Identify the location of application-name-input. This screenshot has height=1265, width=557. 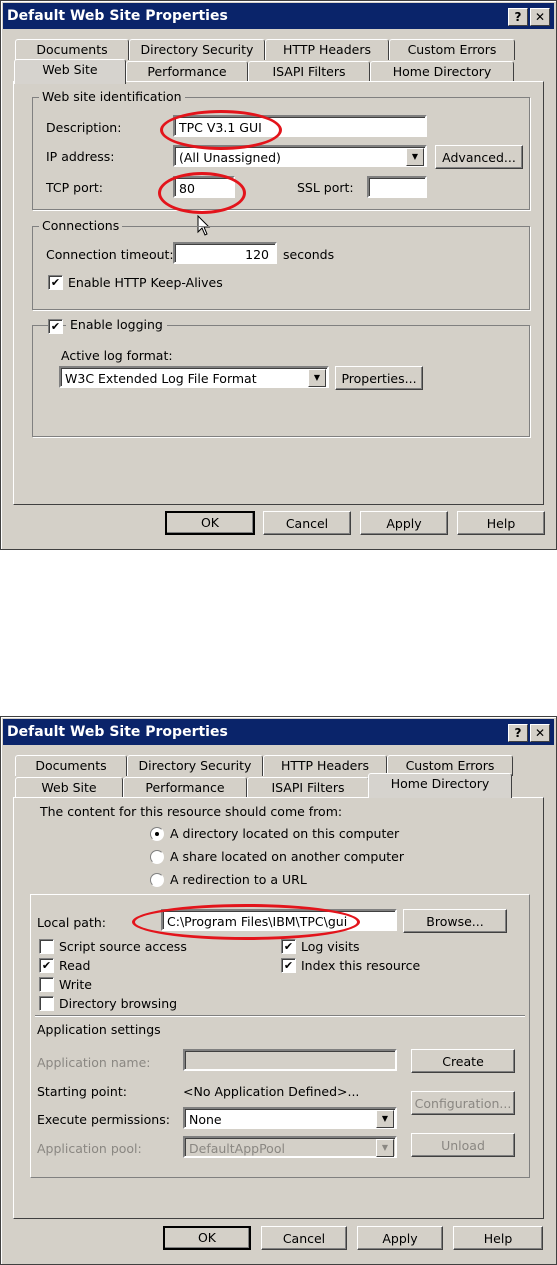
(290, 1060).